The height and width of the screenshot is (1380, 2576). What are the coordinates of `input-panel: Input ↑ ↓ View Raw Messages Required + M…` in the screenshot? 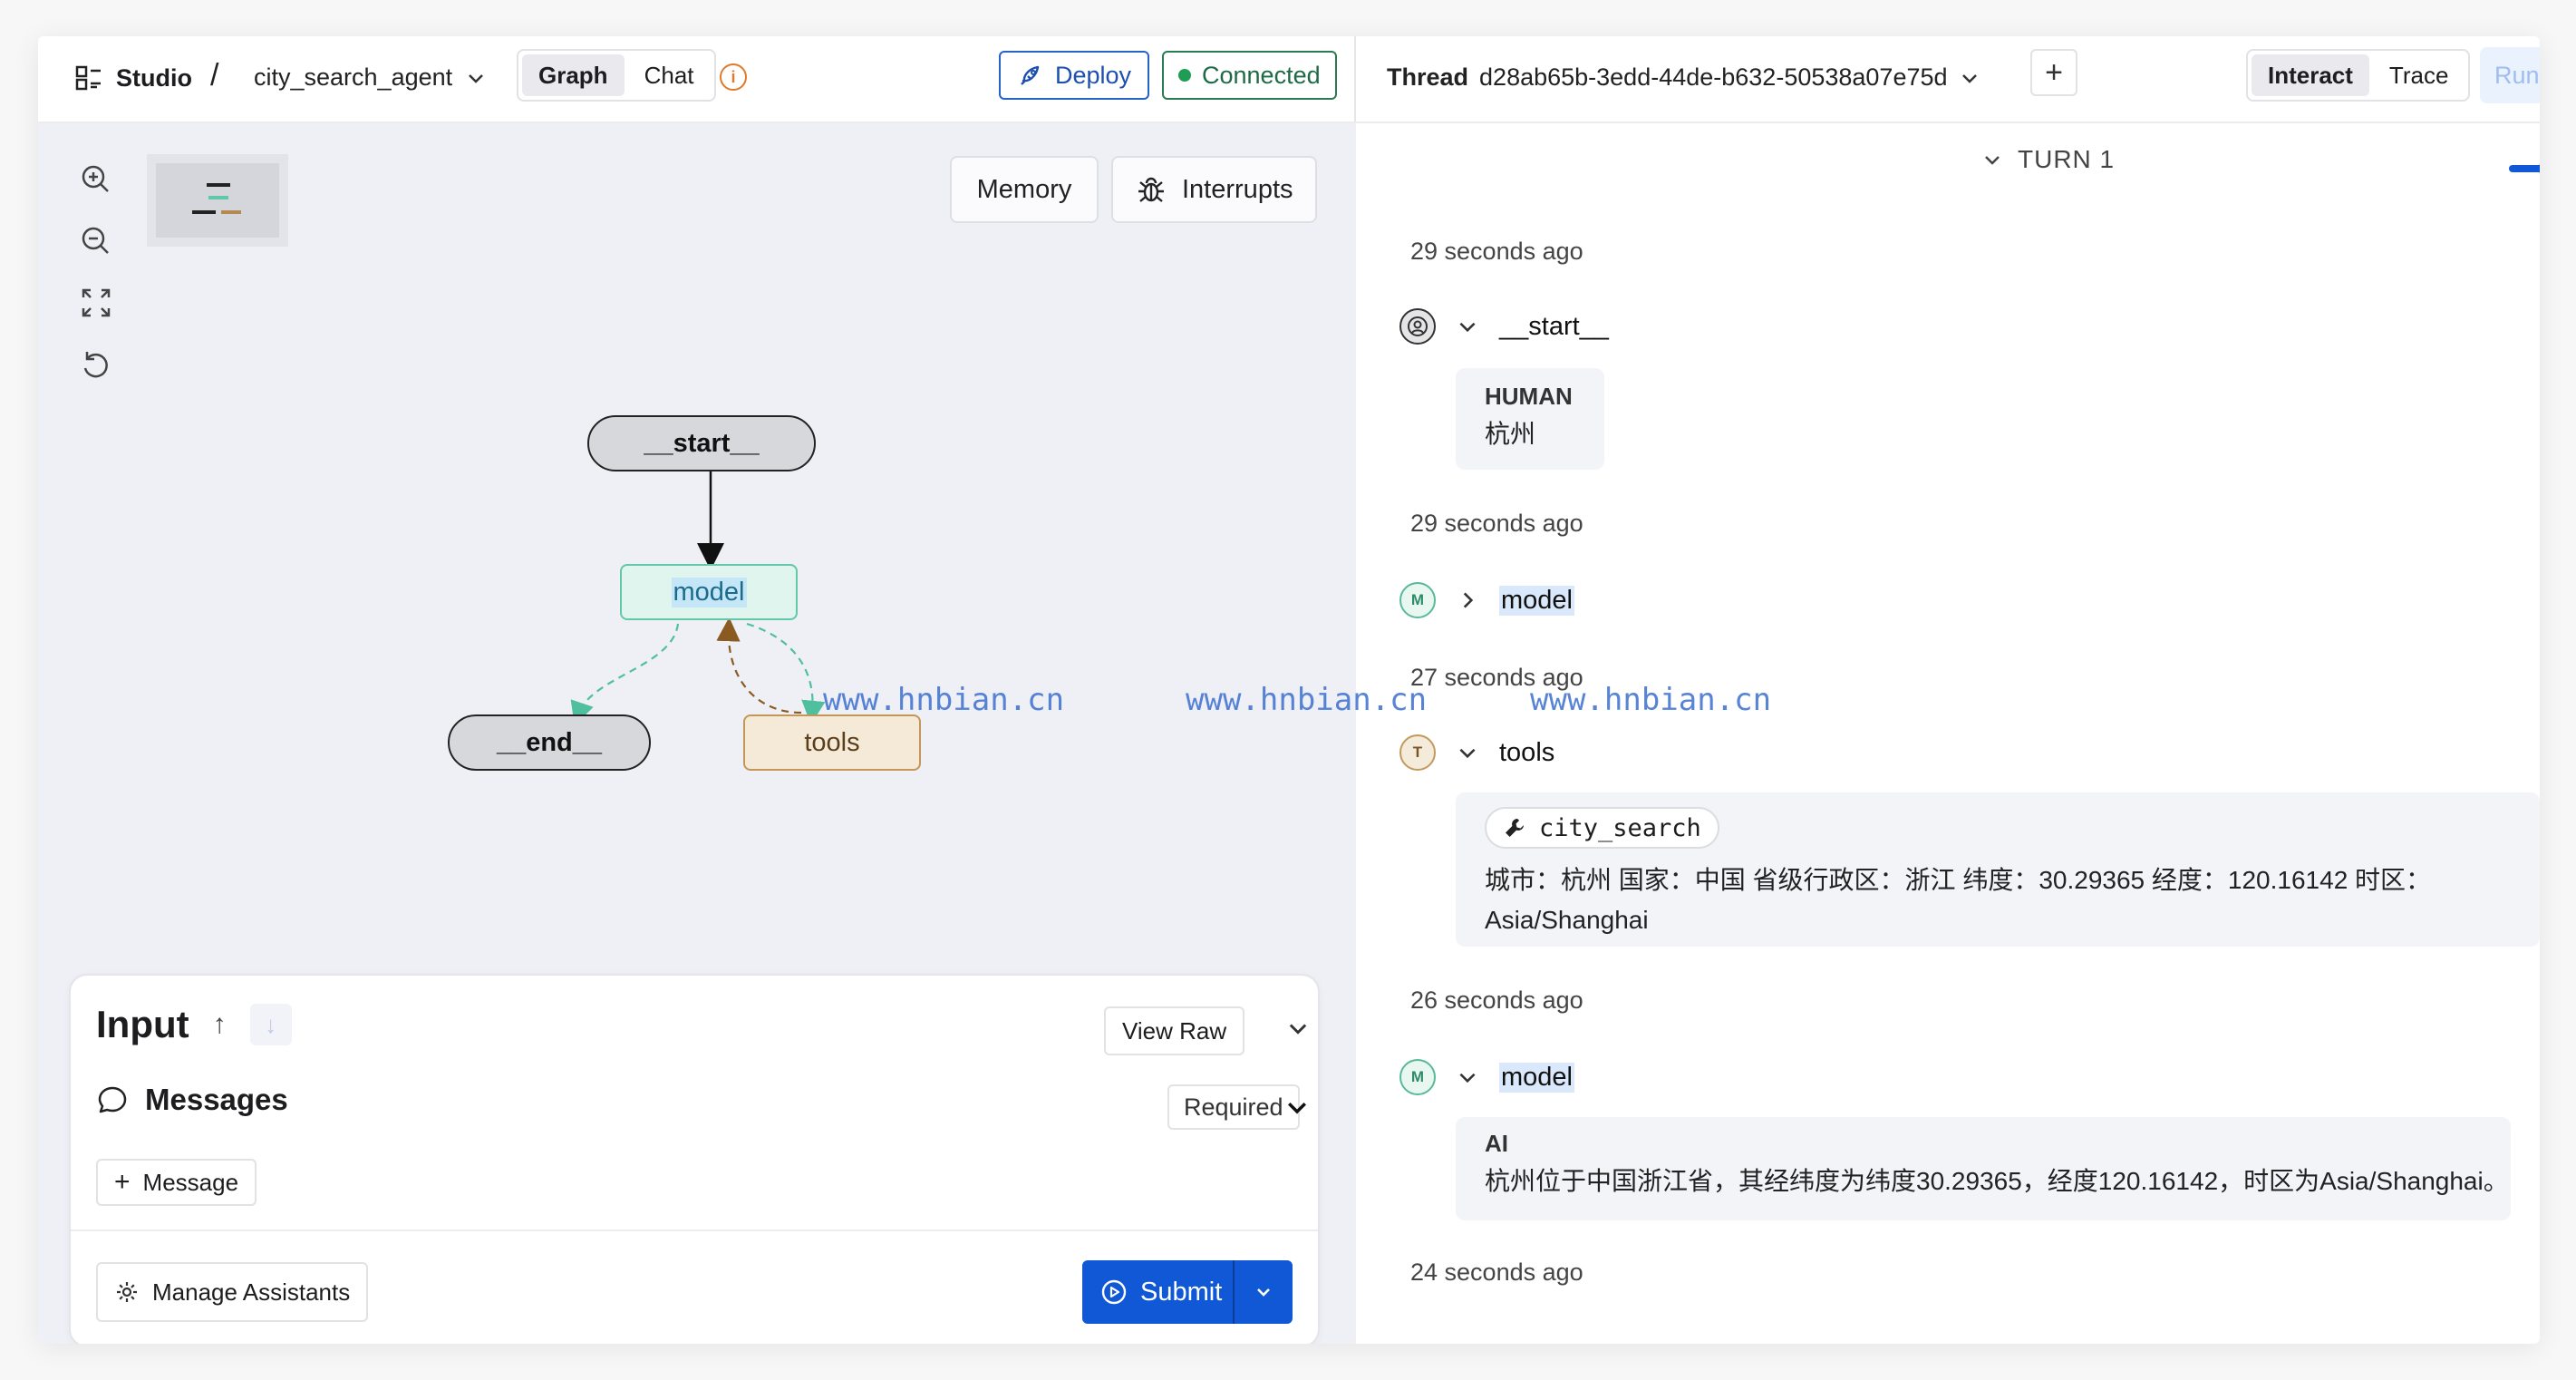 It's located at (694, 1159).